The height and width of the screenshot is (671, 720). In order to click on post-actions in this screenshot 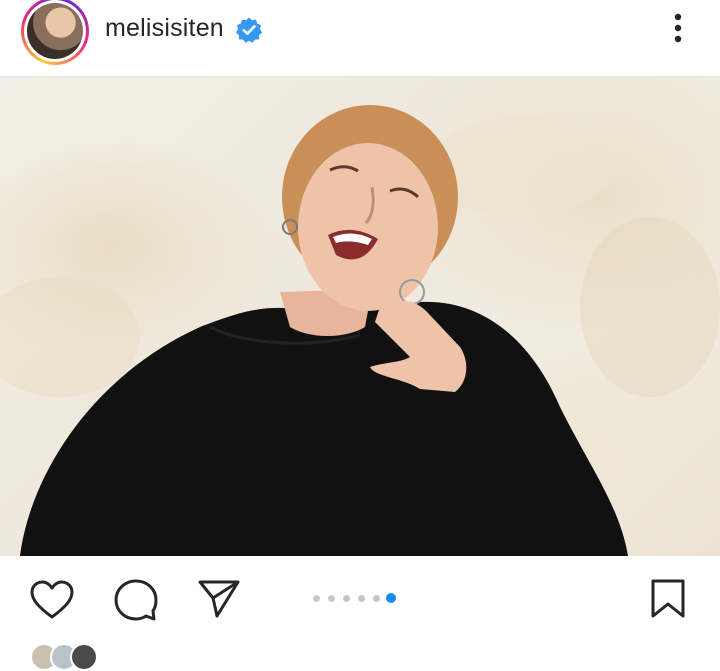, I will do `click(360, 602)`.